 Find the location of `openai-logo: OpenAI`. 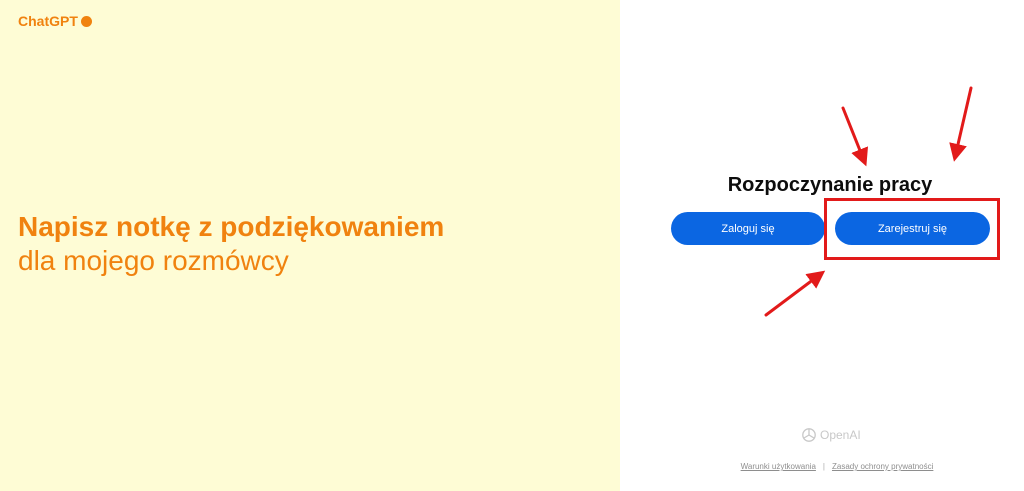

openai-logo: OpenAI is located at coordinates (831, 435).